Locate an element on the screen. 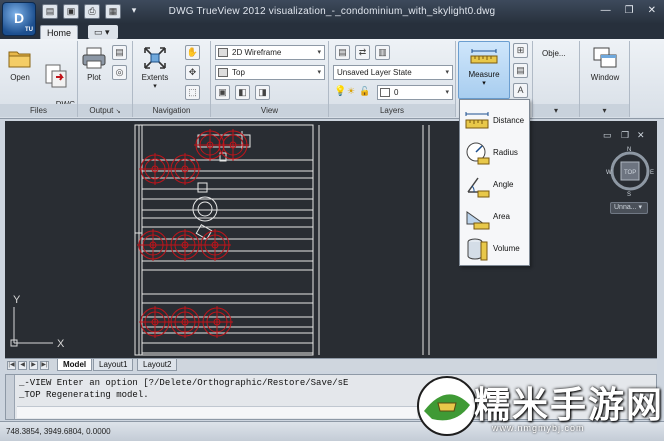 This screenshot has width=664, height=441. view-cube-icon-1: ▣ is located at coordinates (222, 92).